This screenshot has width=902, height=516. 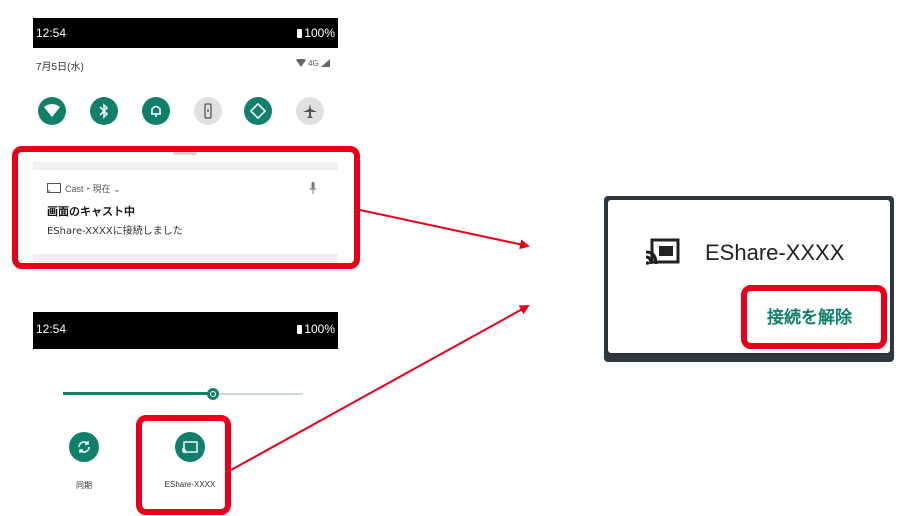 I want to click on dialog-device-name: EShare-XXXX, so click(x=775, y=252).